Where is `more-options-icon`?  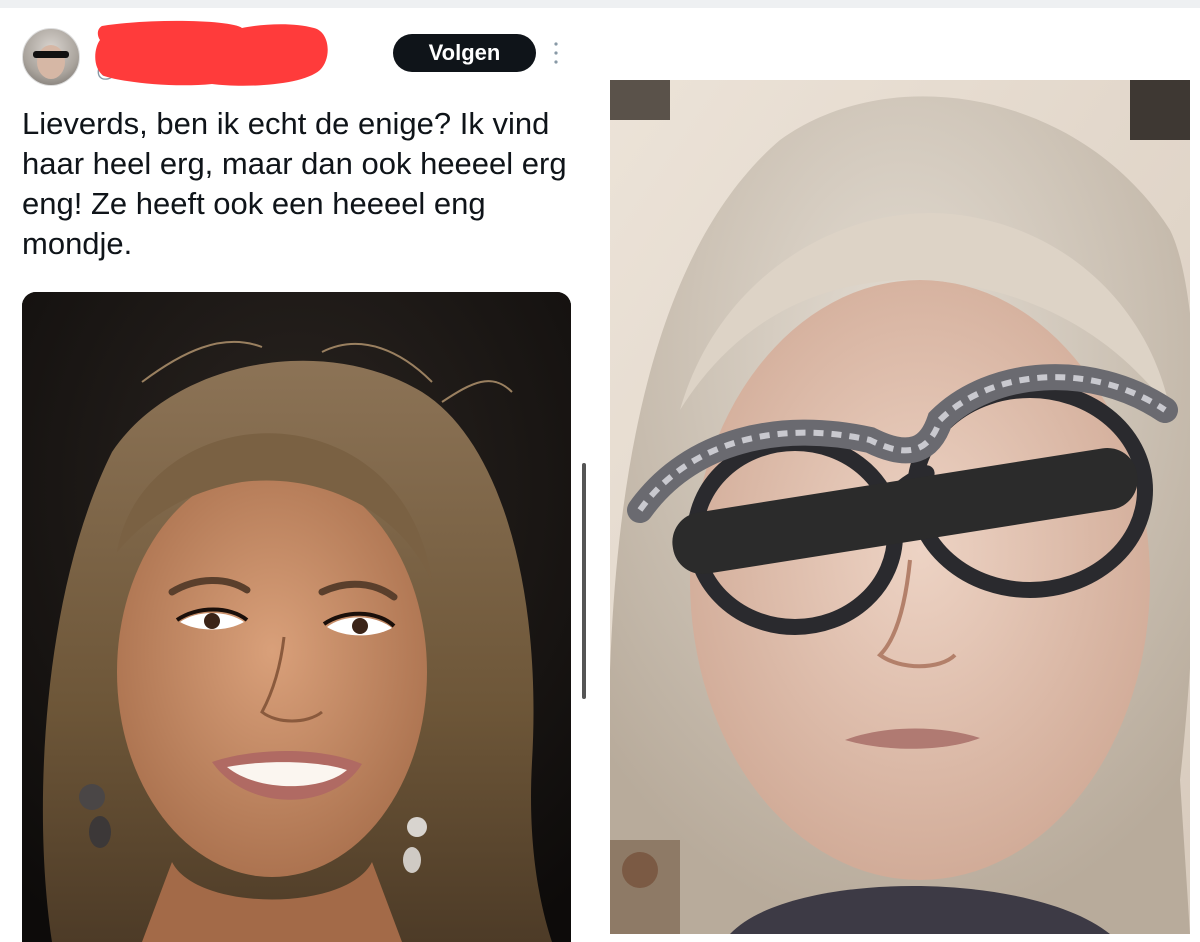 more-options-icon is located at coordinates (556, 53).